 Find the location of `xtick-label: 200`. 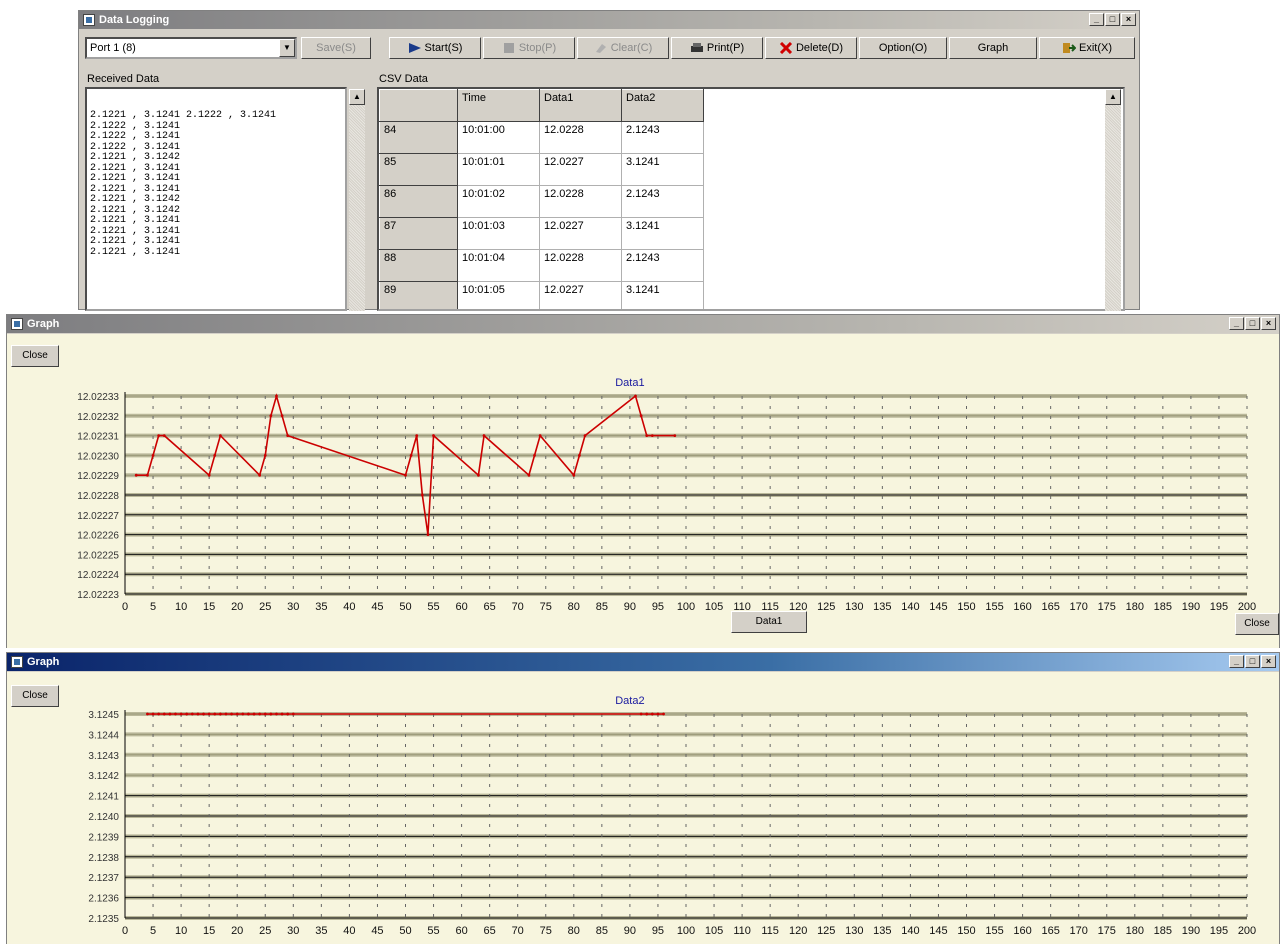

xtick-label: 200 is located at coordinates (1247, 931).